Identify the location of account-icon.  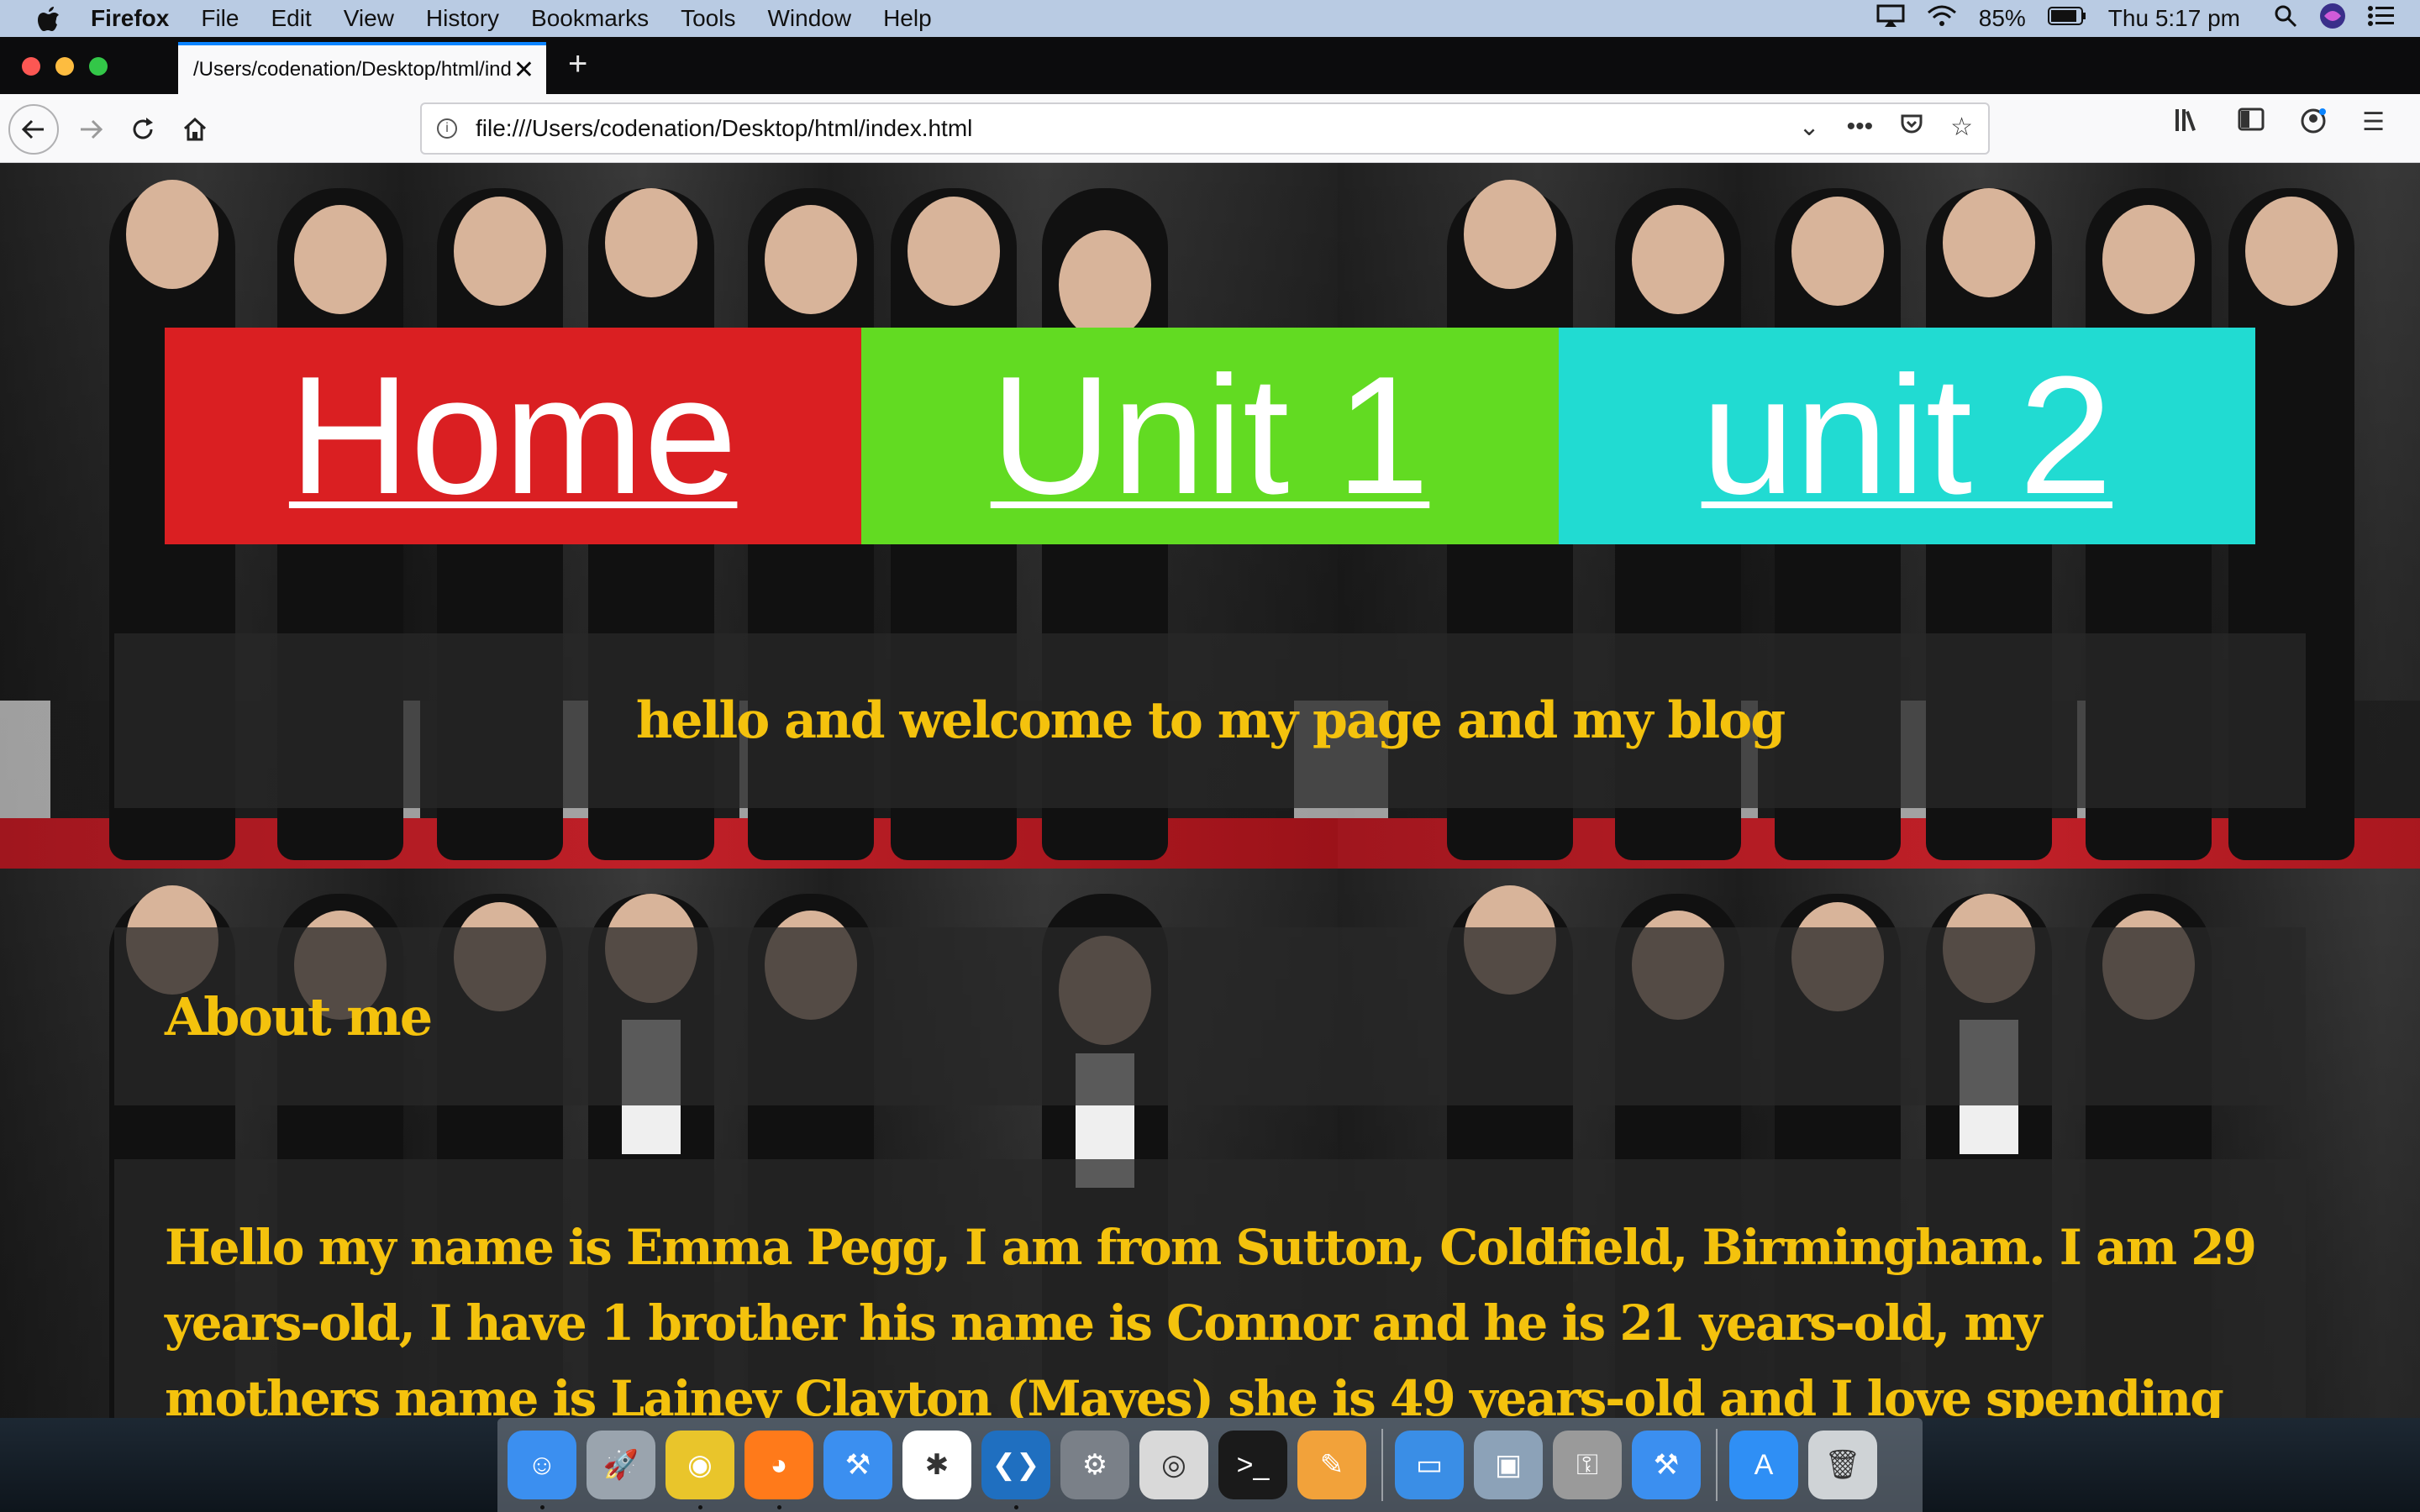
(2313, 124).